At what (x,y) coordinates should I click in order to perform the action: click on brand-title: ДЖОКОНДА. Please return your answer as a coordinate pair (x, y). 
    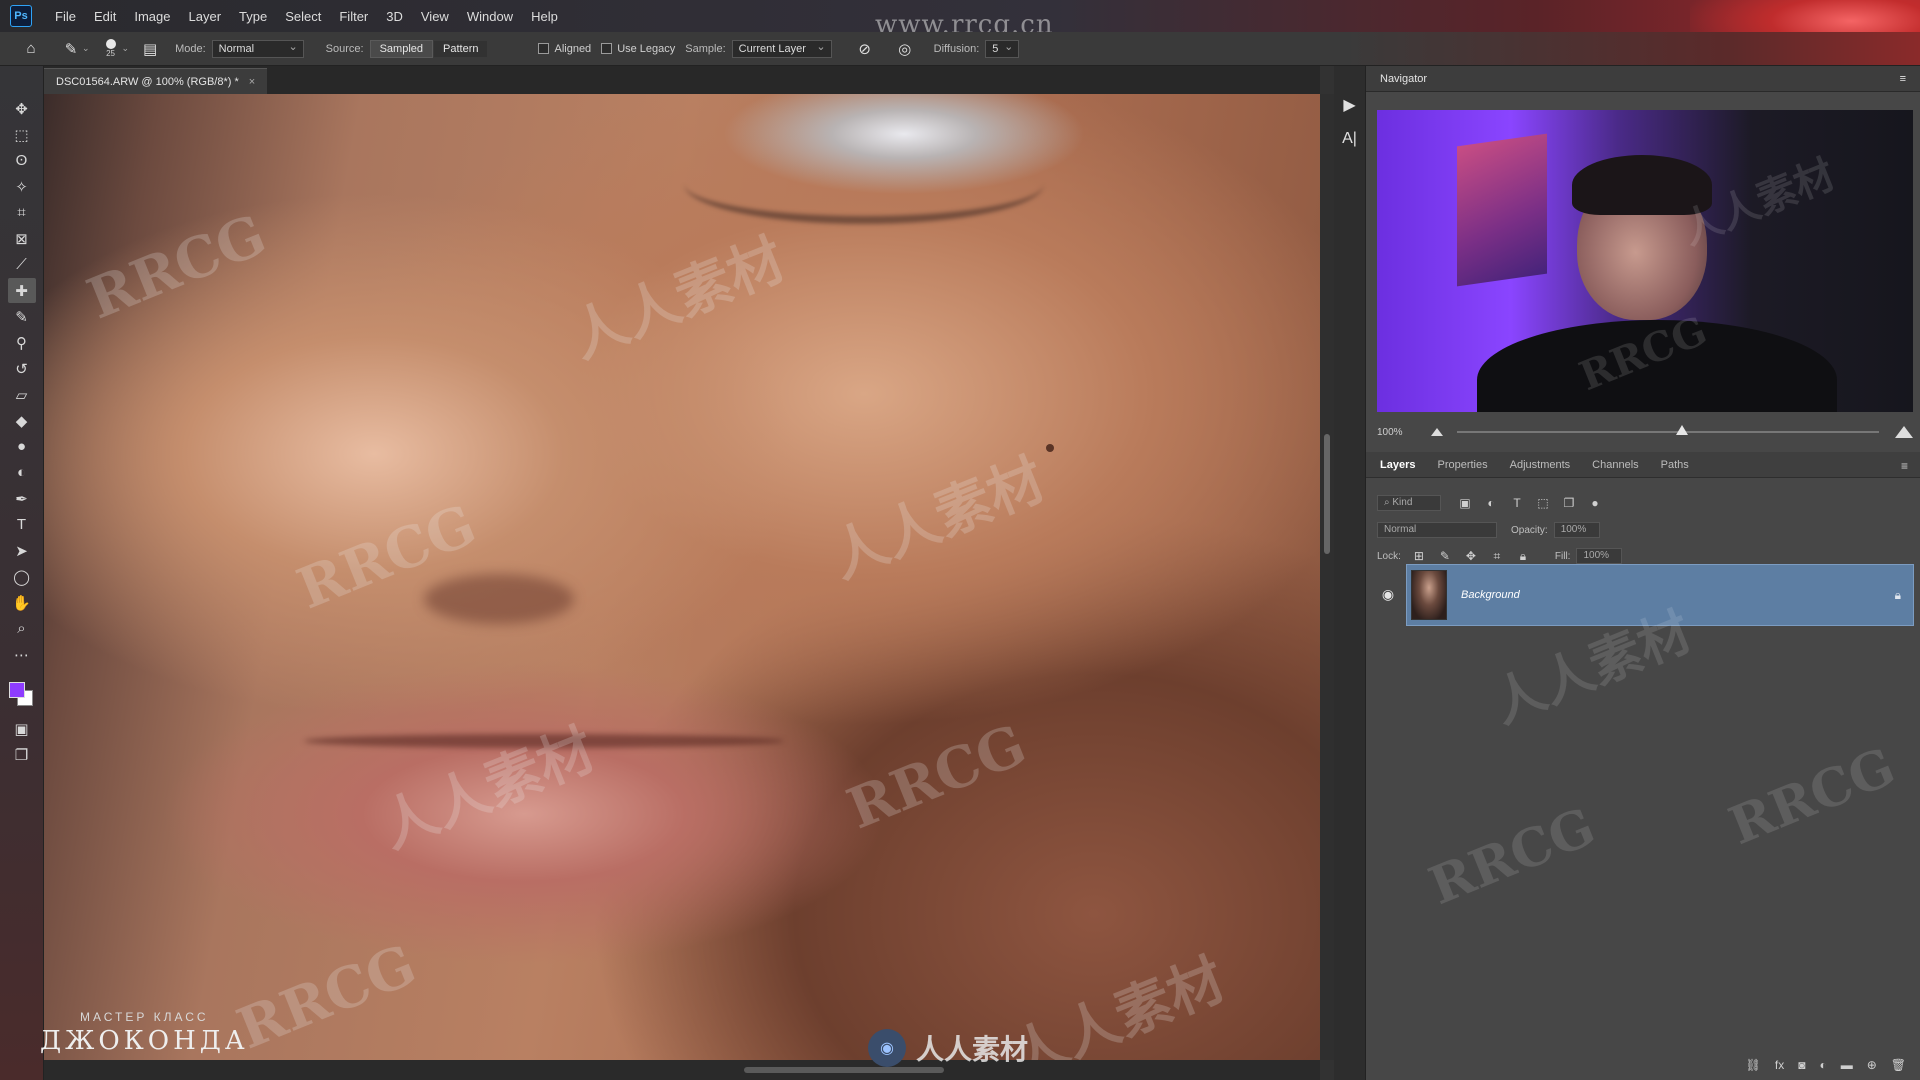
    Looking at the image, I should click on (144, 1041).